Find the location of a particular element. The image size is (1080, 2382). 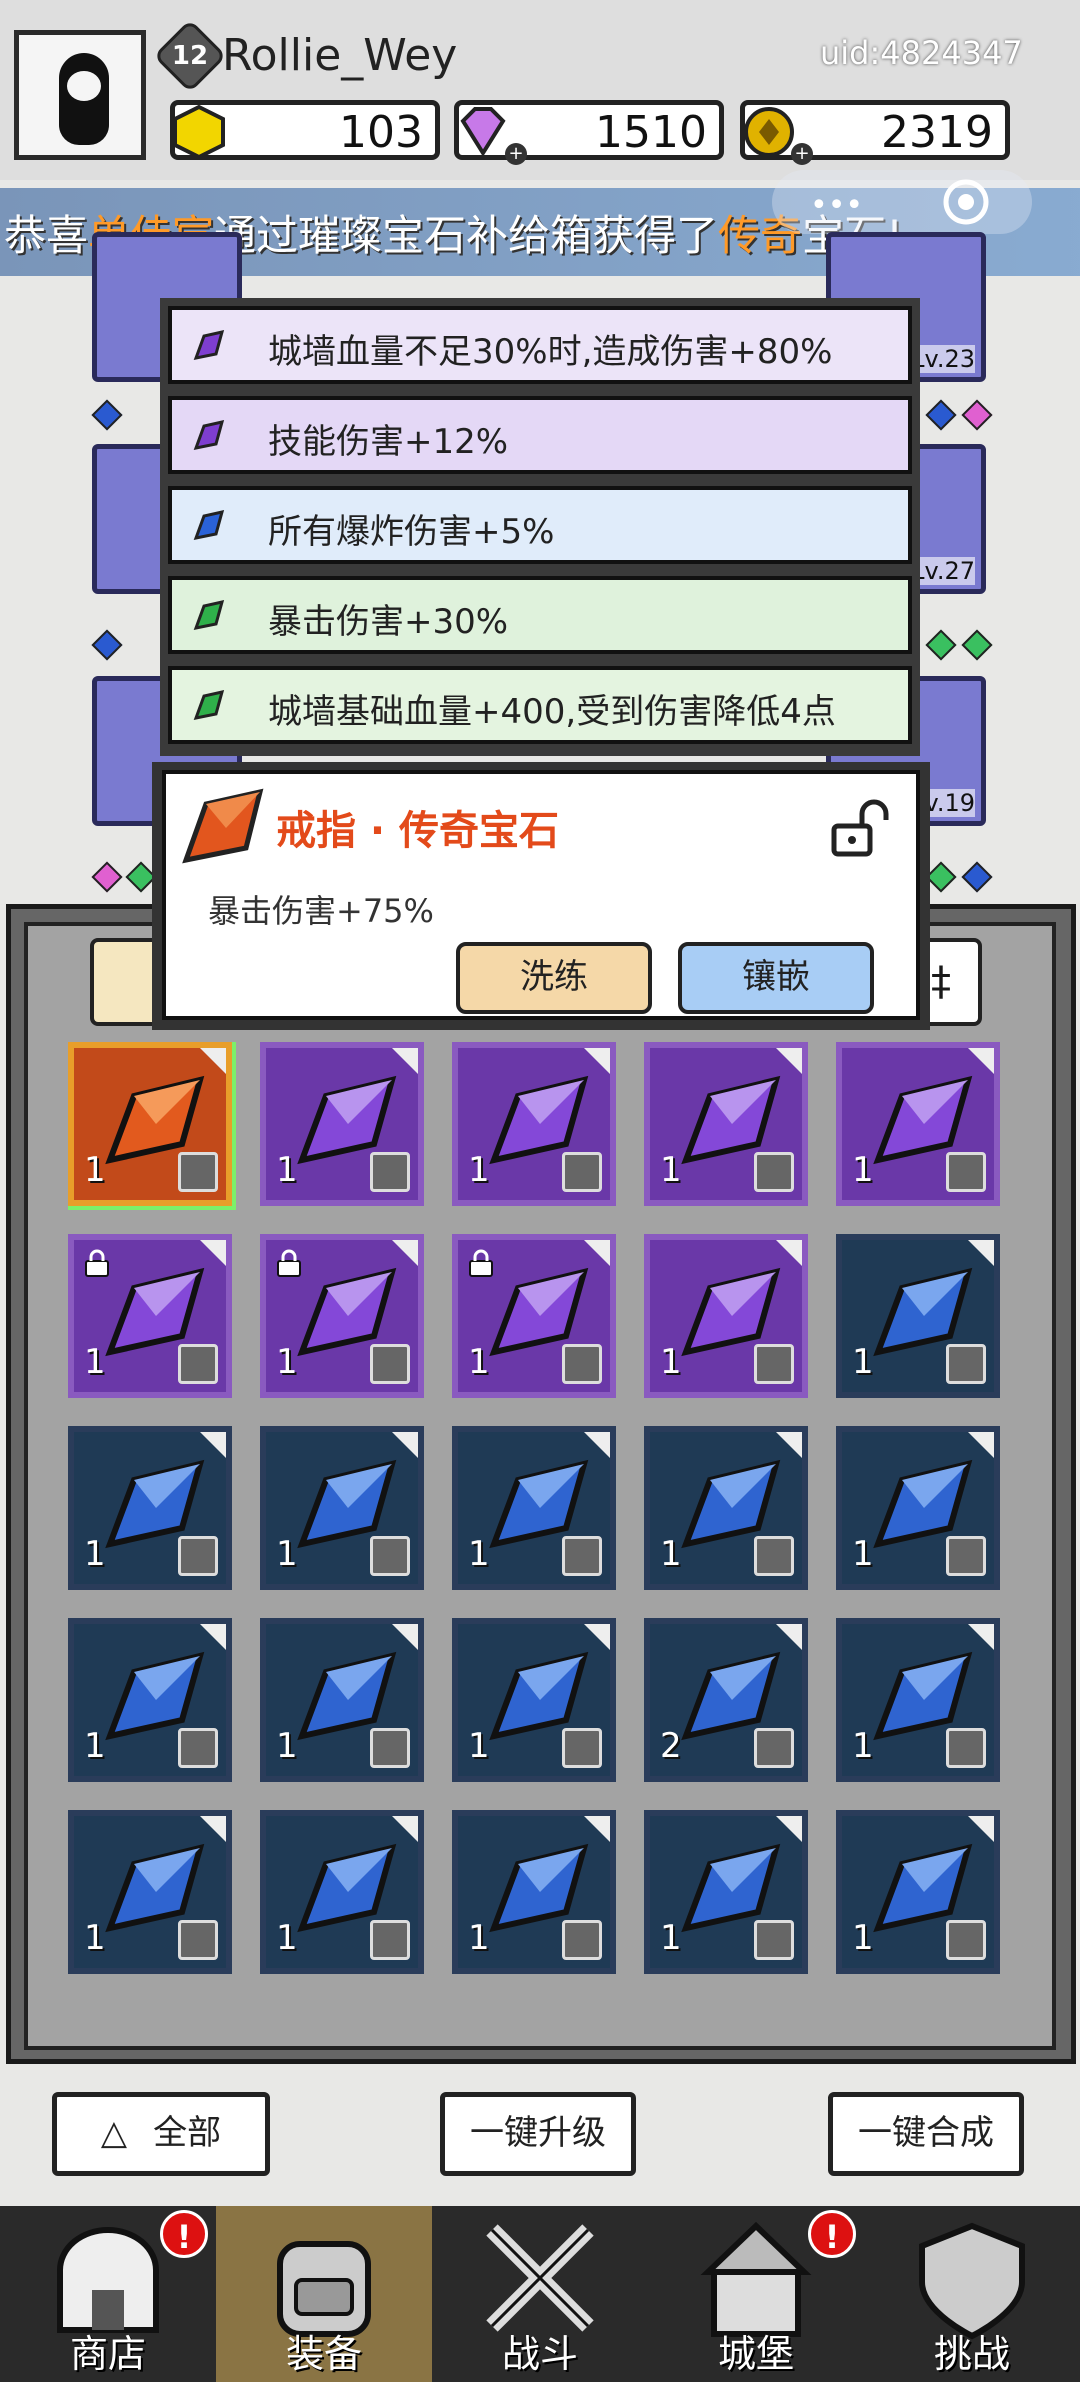

equip-level: Lv.23 is located at coordinates (943, 359).